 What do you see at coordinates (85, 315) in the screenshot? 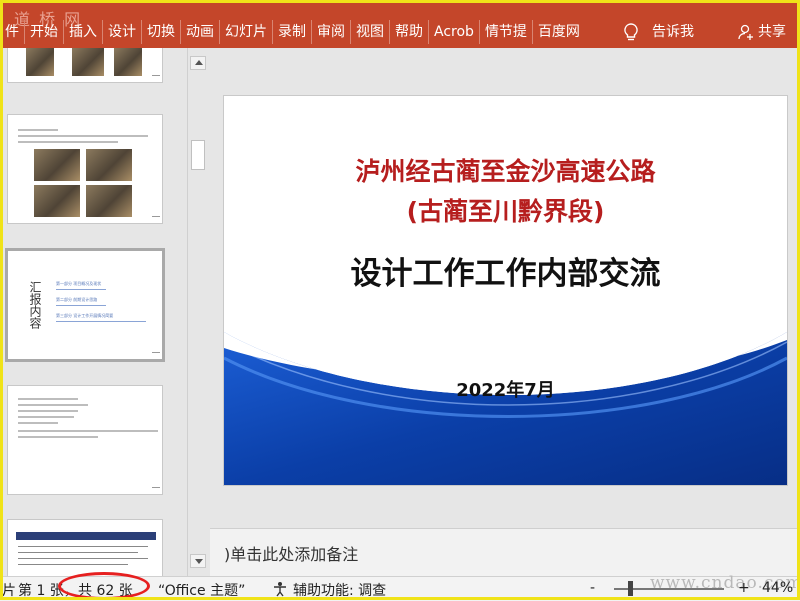
I see `thumbnail-item: 第三部分 设计工作开展情况简要` at bounding box center [85, 315].